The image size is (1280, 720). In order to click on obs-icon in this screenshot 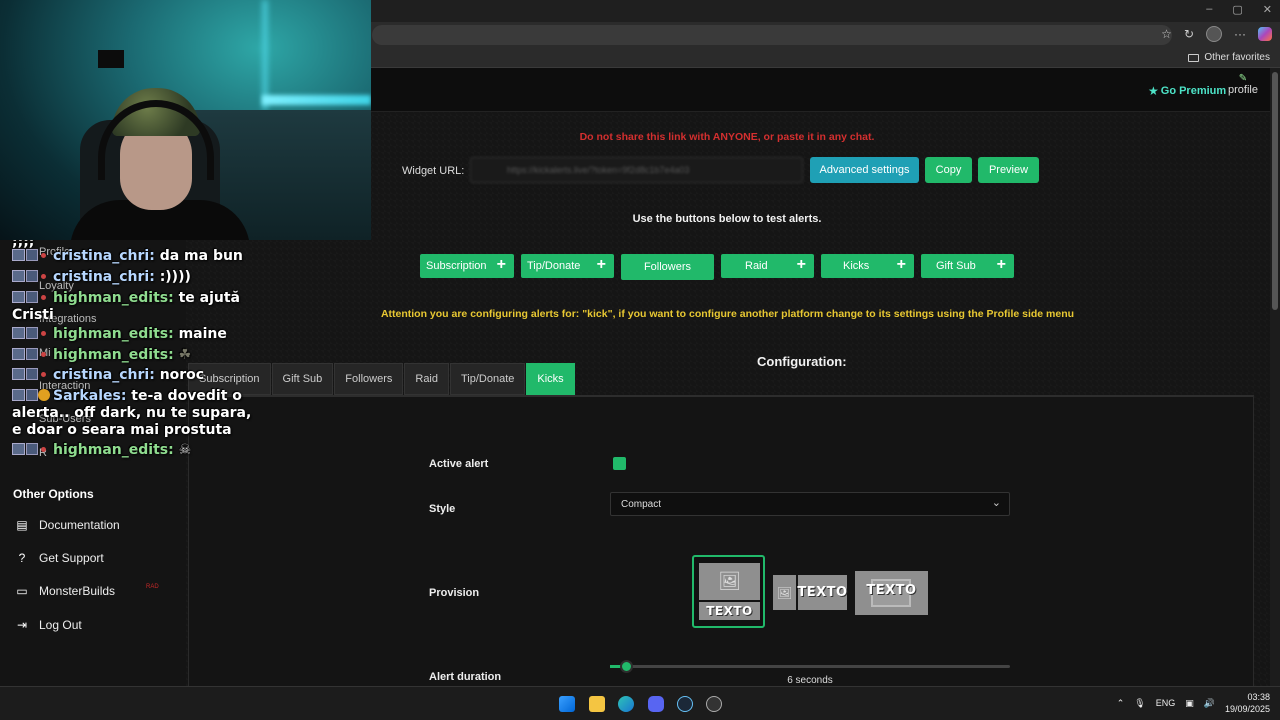, I will do `click(714, 704)`.